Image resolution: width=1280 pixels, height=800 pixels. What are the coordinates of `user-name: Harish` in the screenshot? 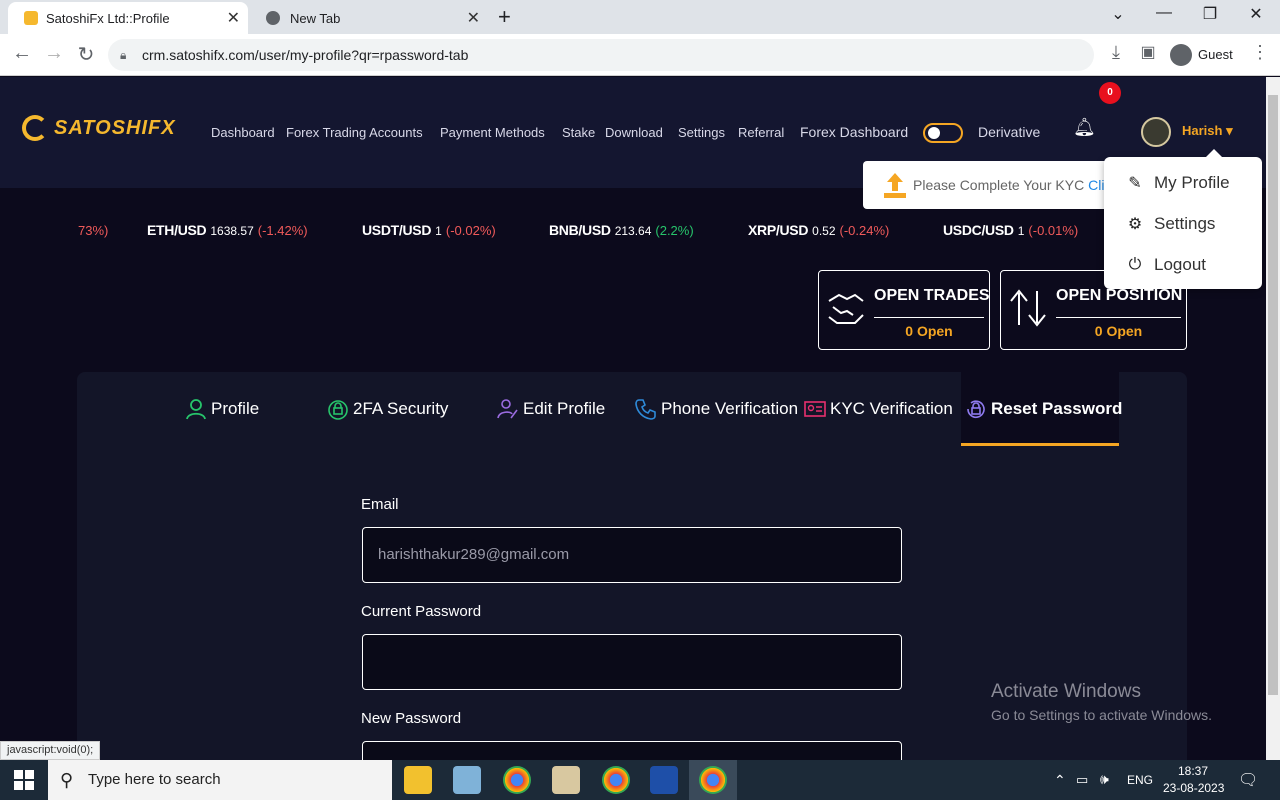 It's located at (1202, 130).